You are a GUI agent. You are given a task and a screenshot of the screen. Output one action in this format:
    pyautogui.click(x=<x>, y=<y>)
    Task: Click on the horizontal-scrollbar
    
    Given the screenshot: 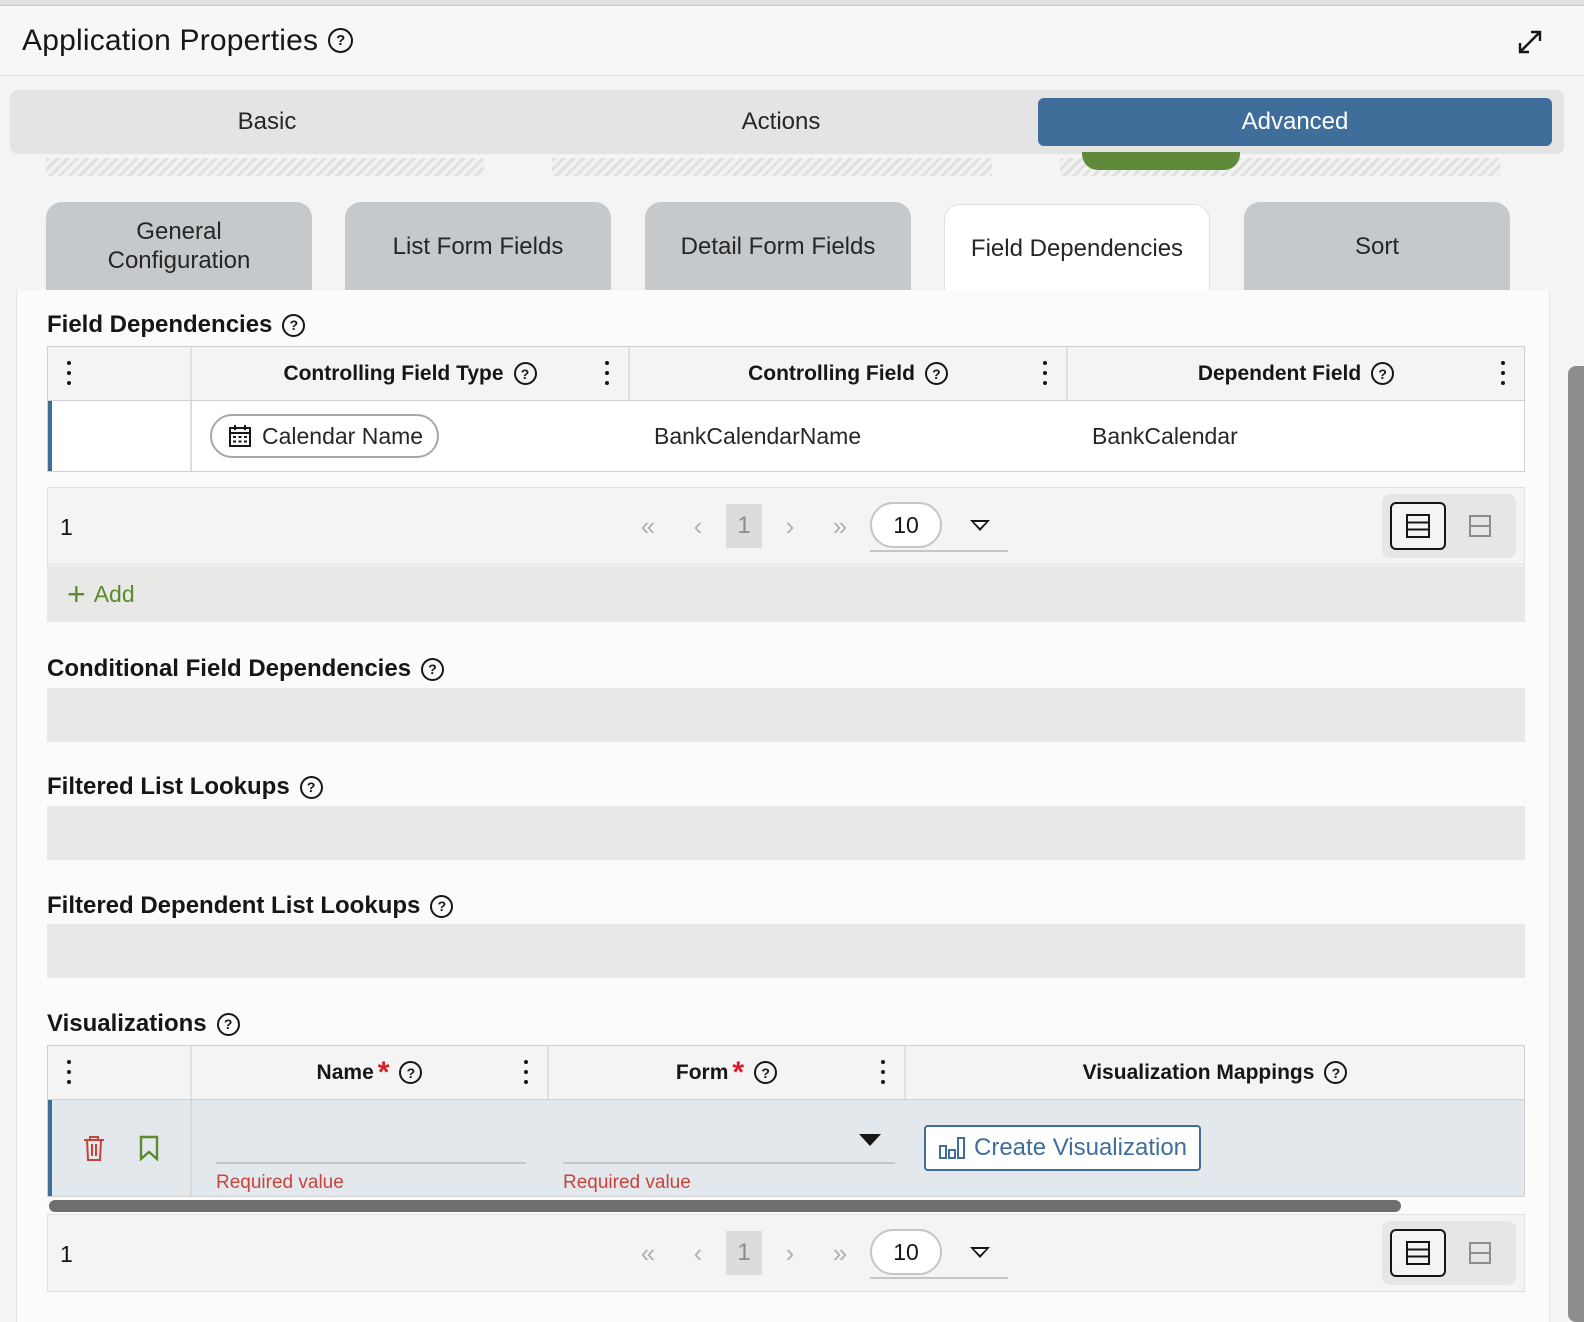 What is the action you would take?
    pyautogui.click(x=725, y=1206)
    